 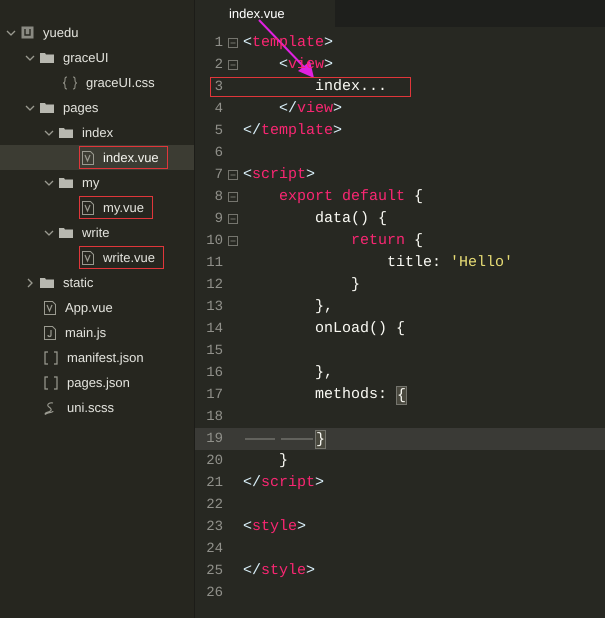 What do you see at coordinates (214, 285) in the screenshot?
I see `line-number: 12` at bounding box center [214, 285].